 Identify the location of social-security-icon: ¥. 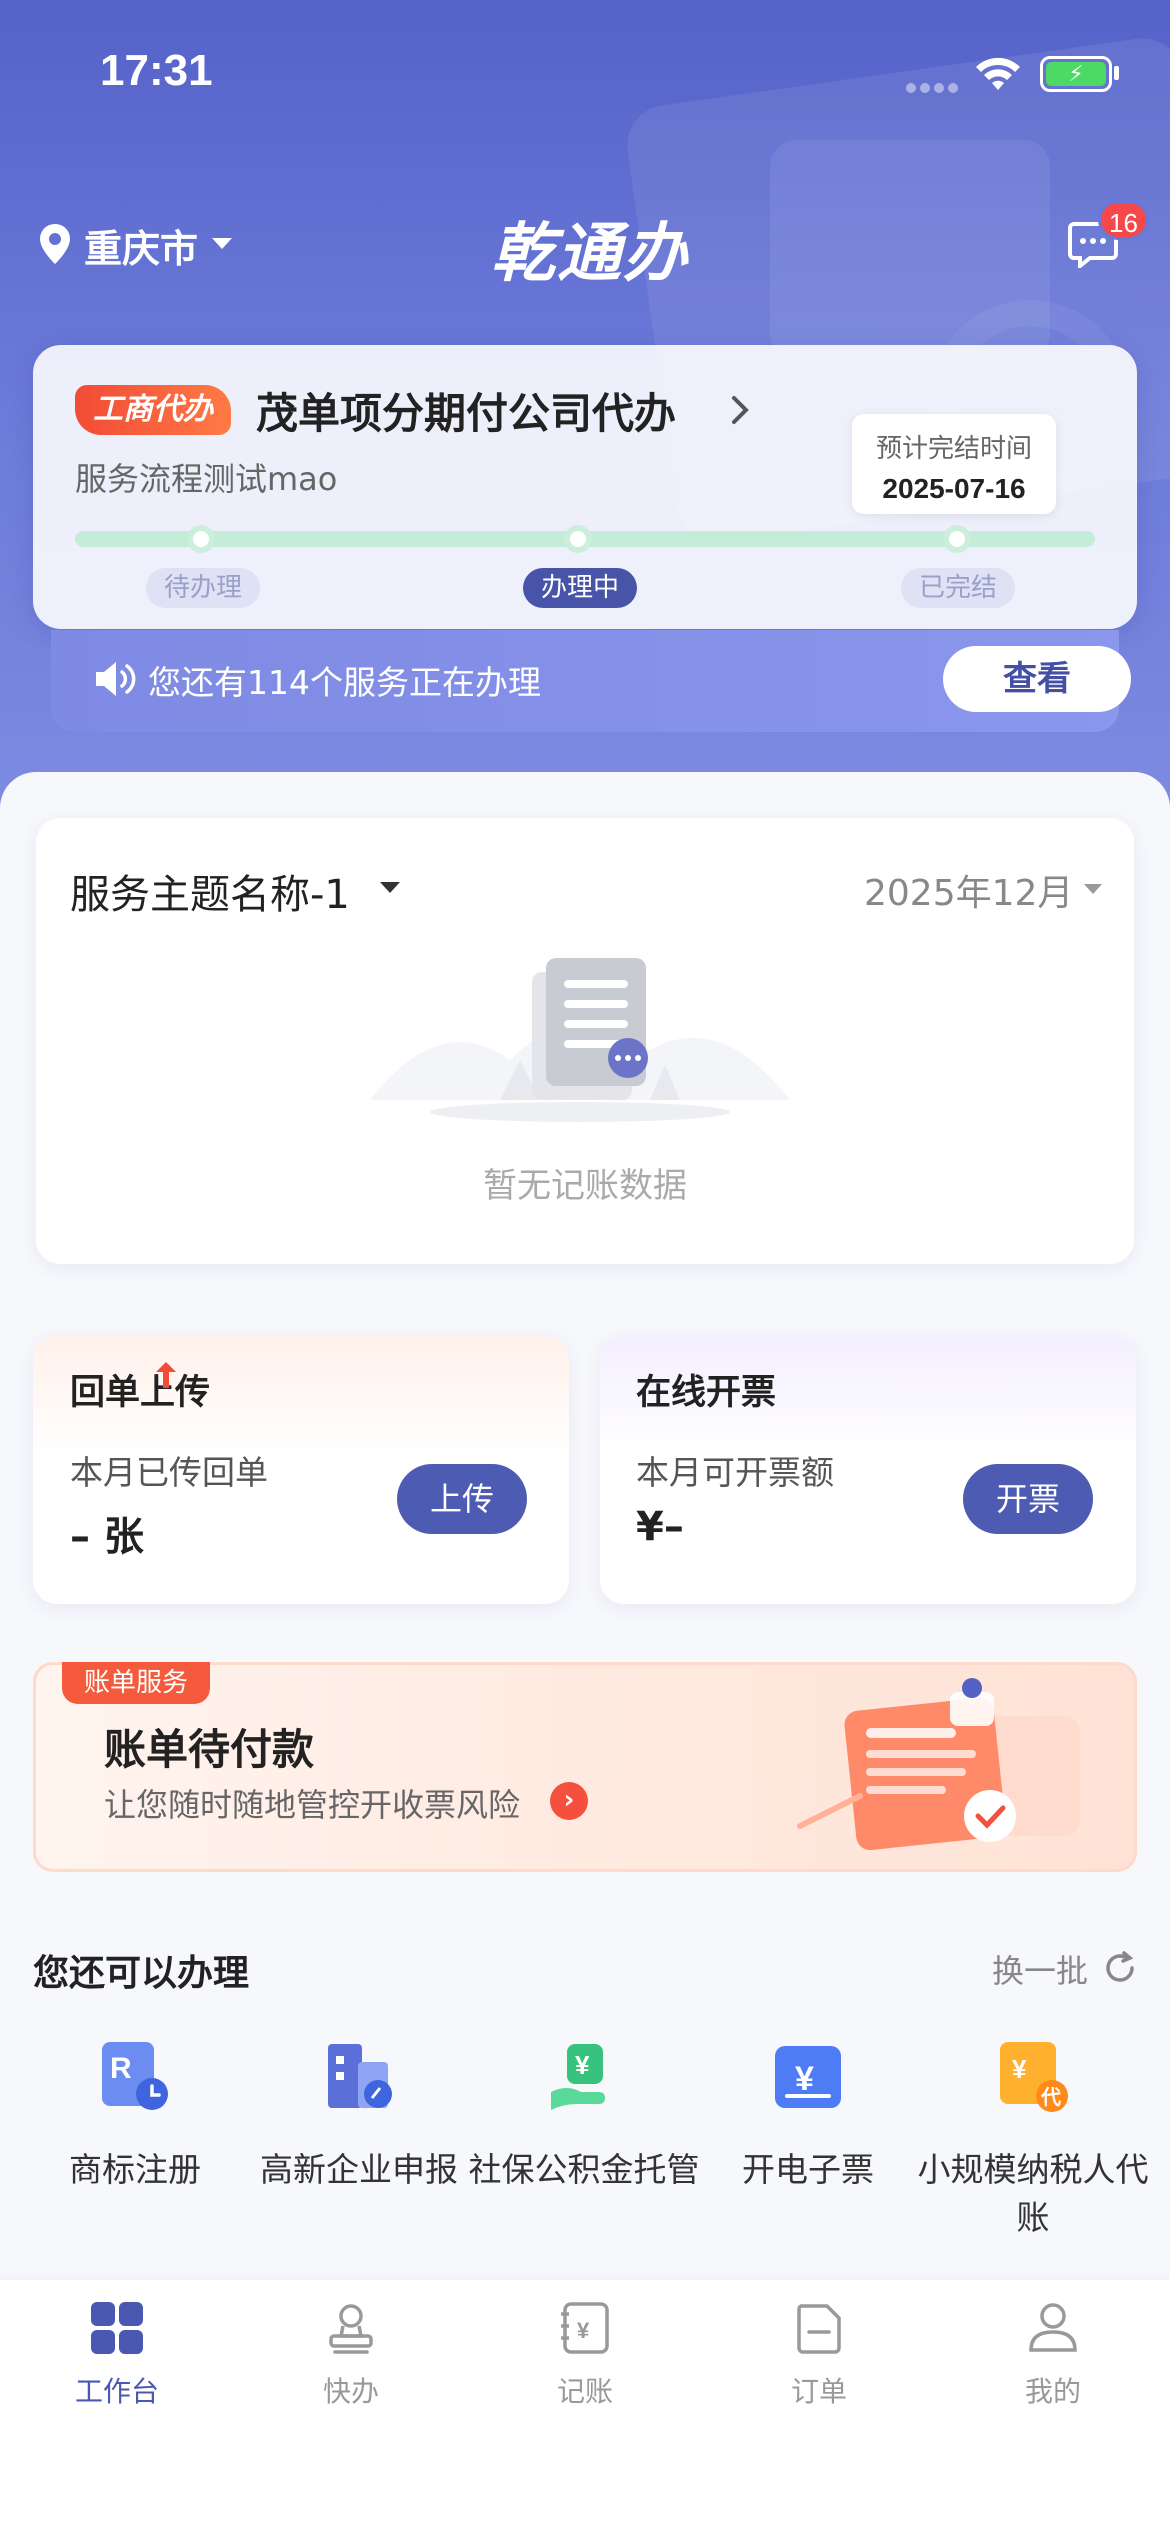
(578, 2077).